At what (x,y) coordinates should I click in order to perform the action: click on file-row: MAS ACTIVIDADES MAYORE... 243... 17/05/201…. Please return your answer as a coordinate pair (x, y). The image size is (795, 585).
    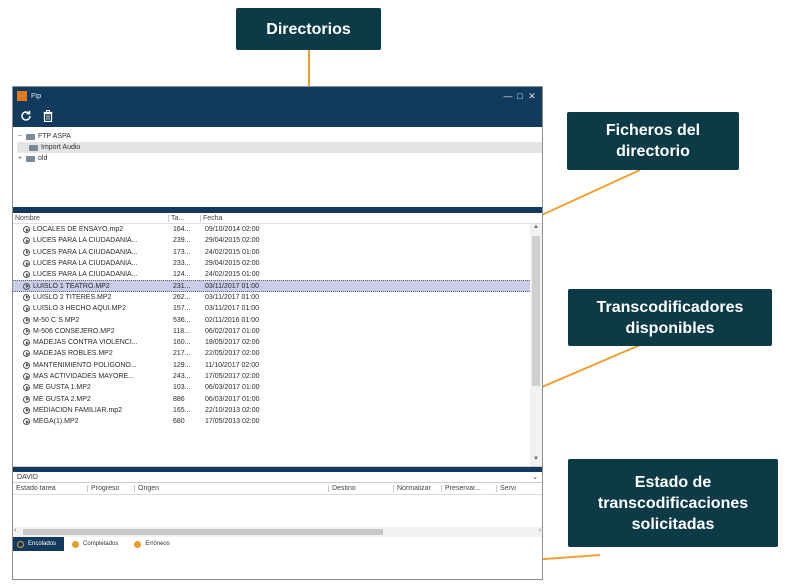
    Looking at the image, I should click on (271, 376).